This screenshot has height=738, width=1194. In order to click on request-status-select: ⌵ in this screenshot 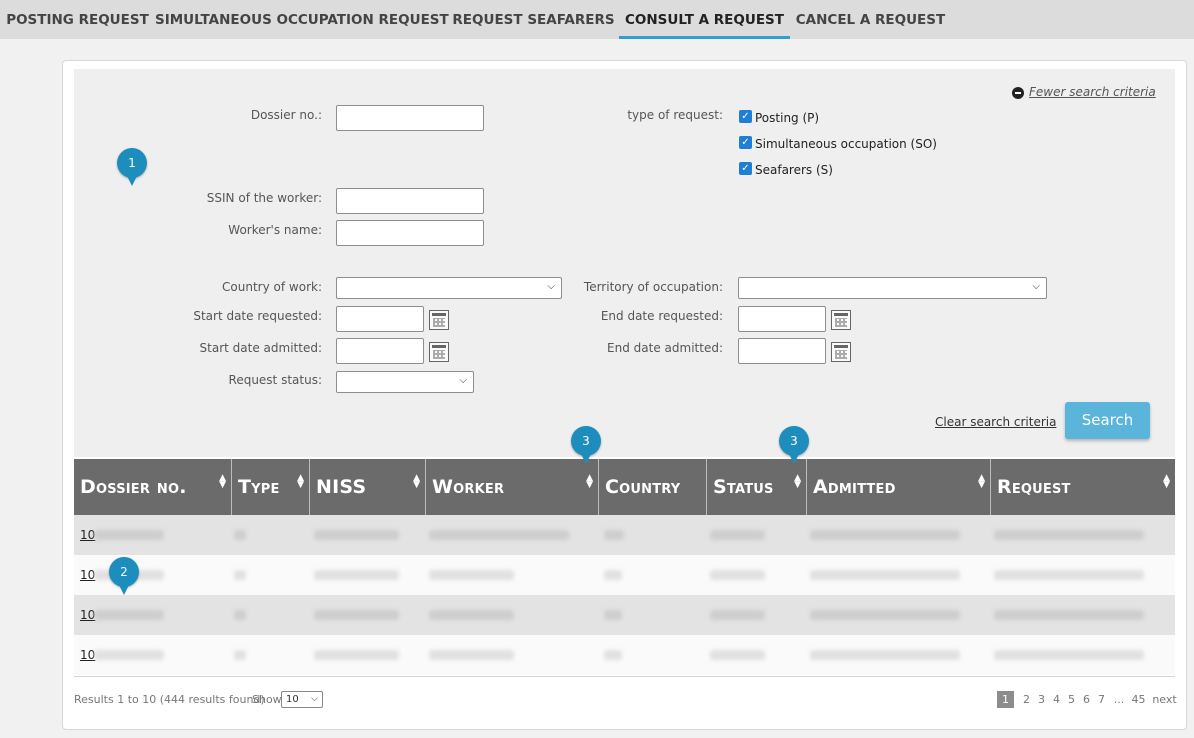, I will do `click(405, 382)`.